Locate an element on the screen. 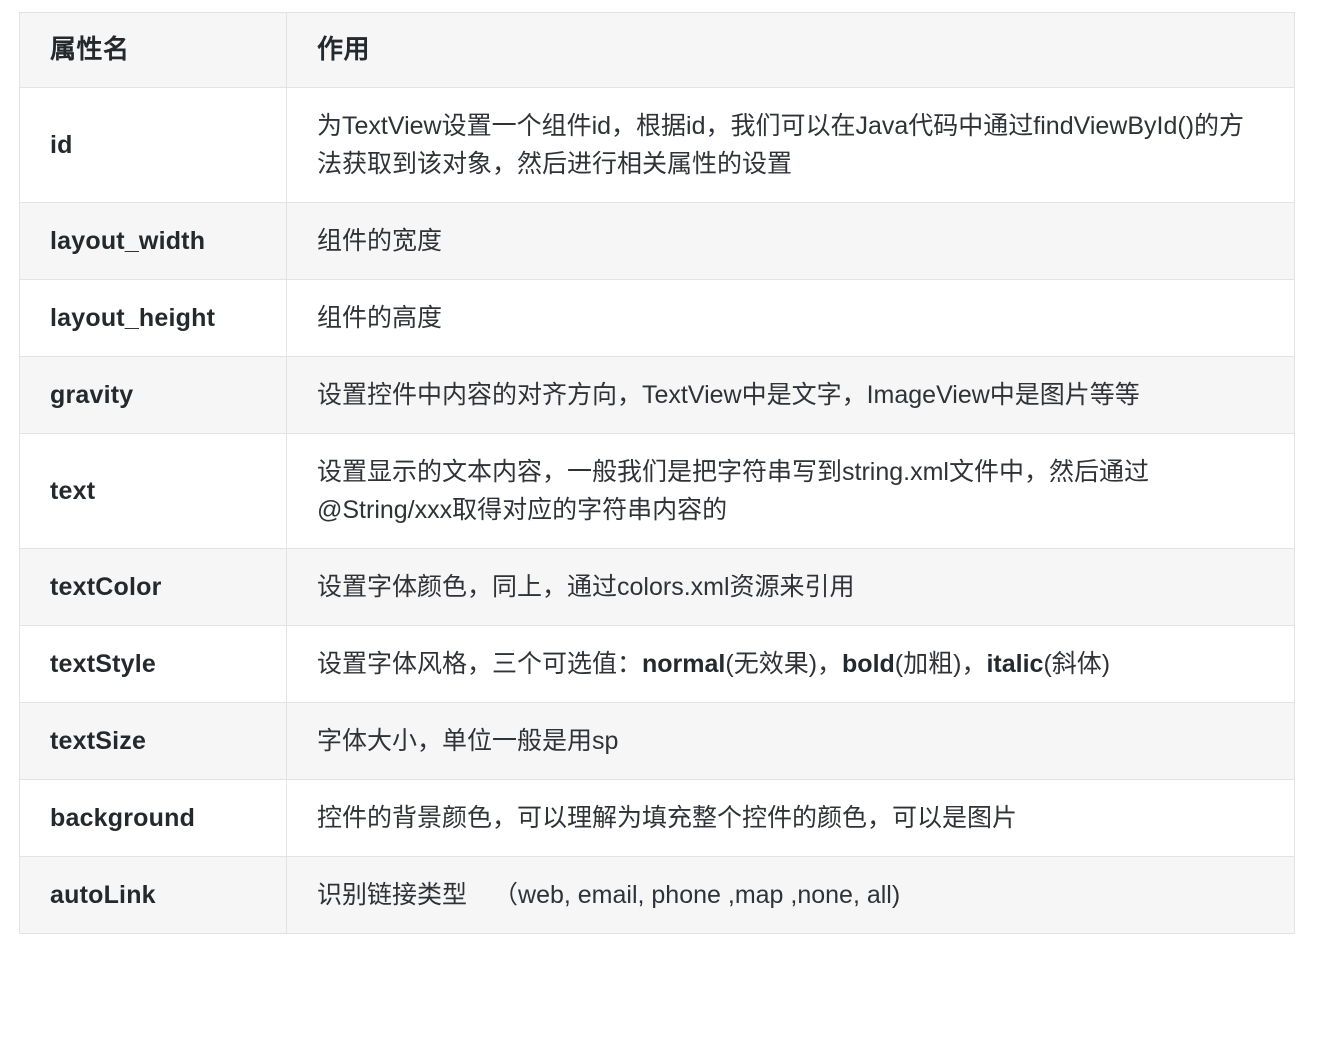 Image resolution: width=1336 pixels, height=1039 pixels. attribute-description-cell: 组件的高度 is located at coordinates (790, 317).